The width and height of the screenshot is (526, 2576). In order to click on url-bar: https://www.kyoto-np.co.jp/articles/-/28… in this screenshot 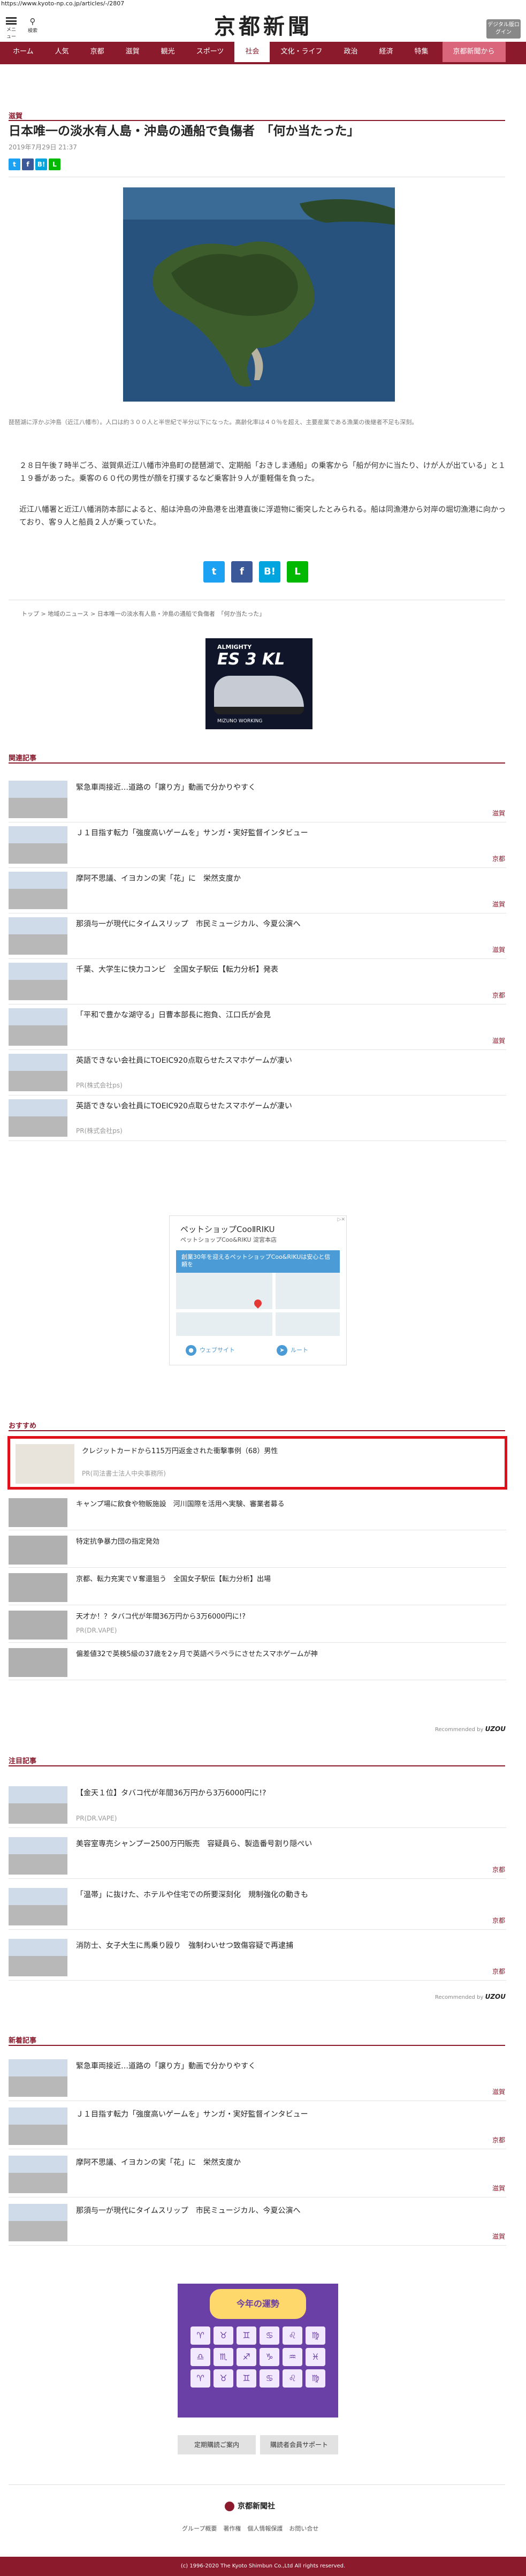, I will do `click(263, 3)`.